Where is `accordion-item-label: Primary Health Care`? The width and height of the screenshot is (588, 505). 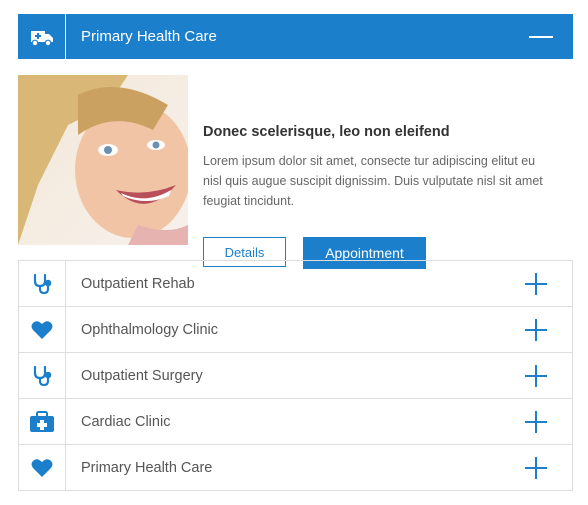 accordion-item-label: Primary Health Care is located at coordinates (147, 467).